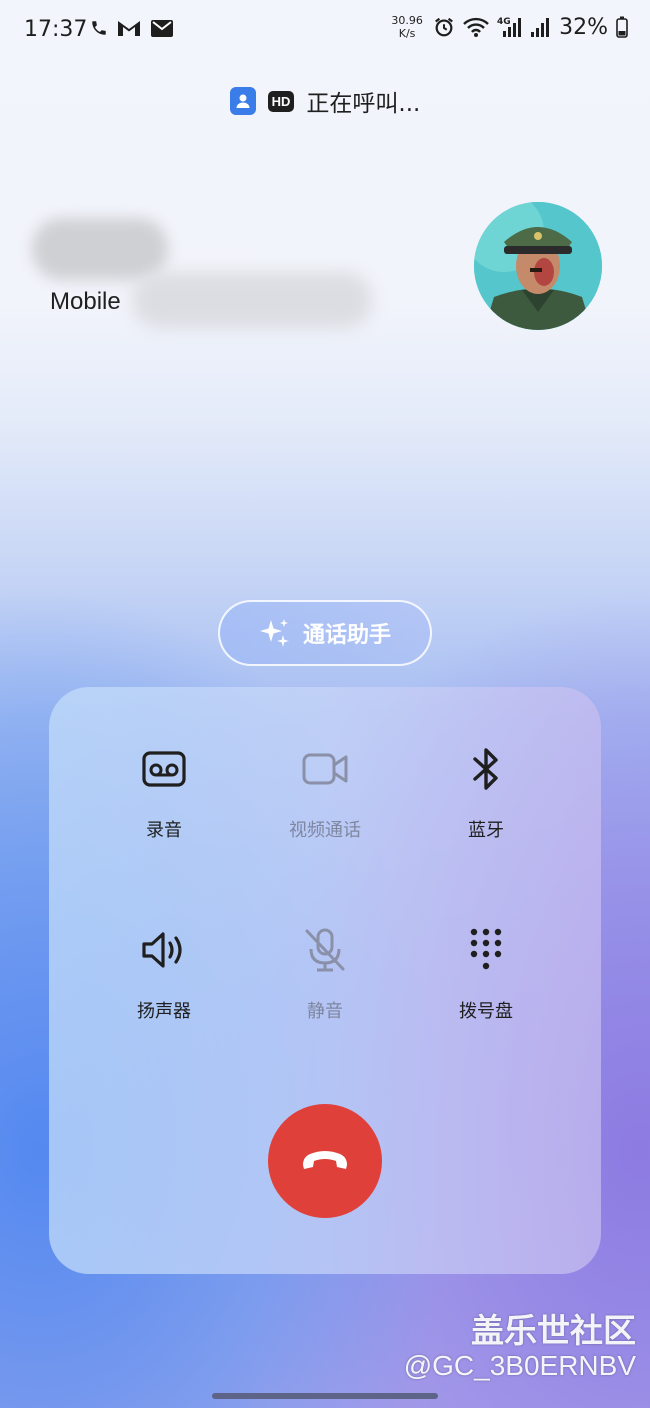  What do you see at coordinates (99, 28) in the screenshot?
I see `phone-icon` at bounding box center [99, 28].